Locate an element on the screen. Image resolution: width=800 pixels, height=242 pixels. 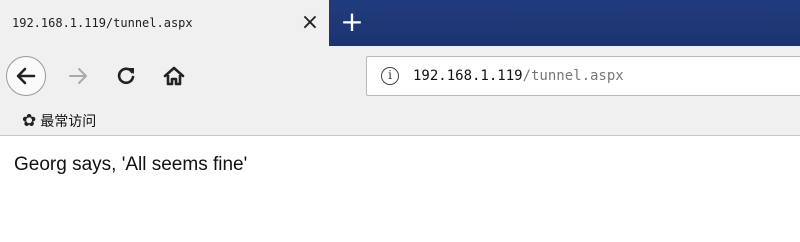
url-text: 192.168.1.119/tunnel.aspx is located at coordinates (518, 76).